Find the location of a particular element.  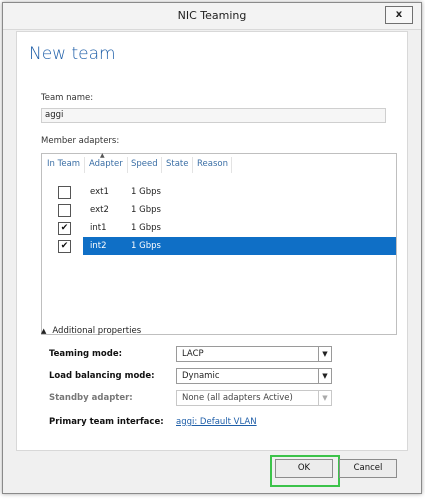

load-balancing-mode-select: Dynamic ▼ is located at coordinates (254, 376).